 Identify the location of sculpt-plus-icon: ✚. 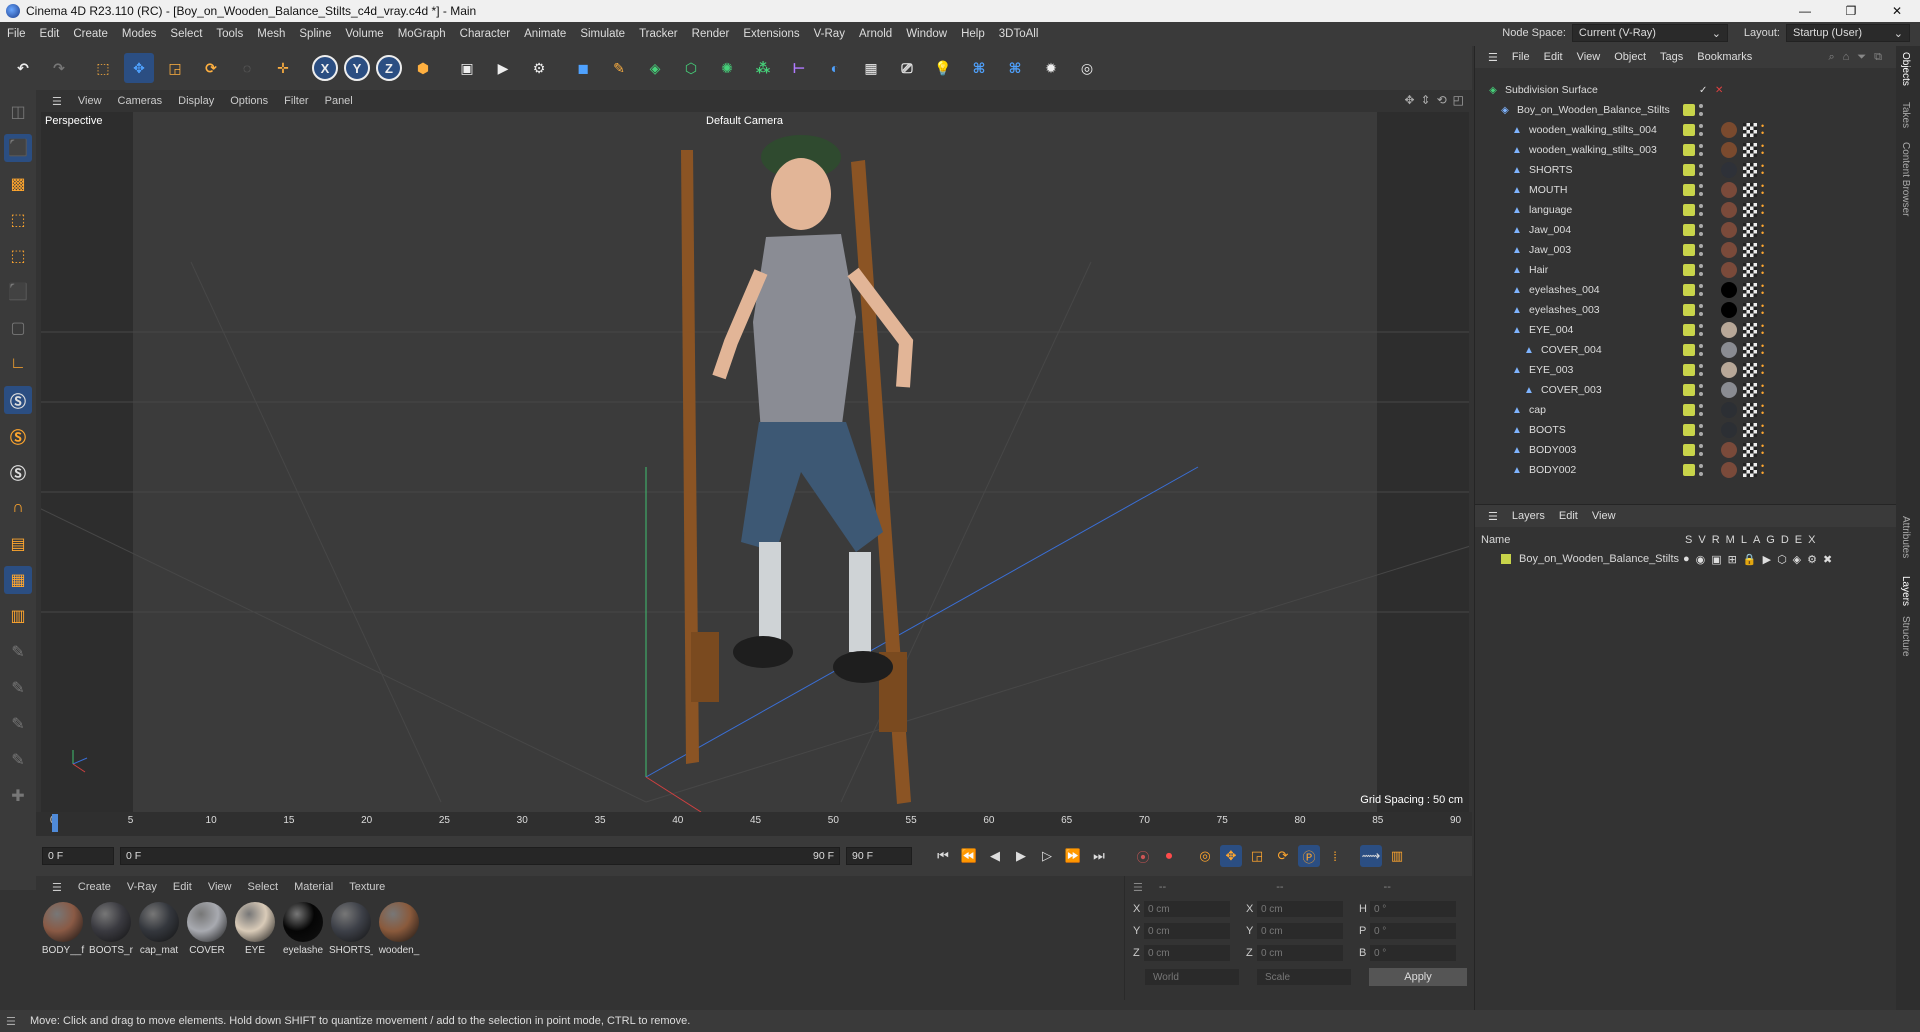
(18, 796).